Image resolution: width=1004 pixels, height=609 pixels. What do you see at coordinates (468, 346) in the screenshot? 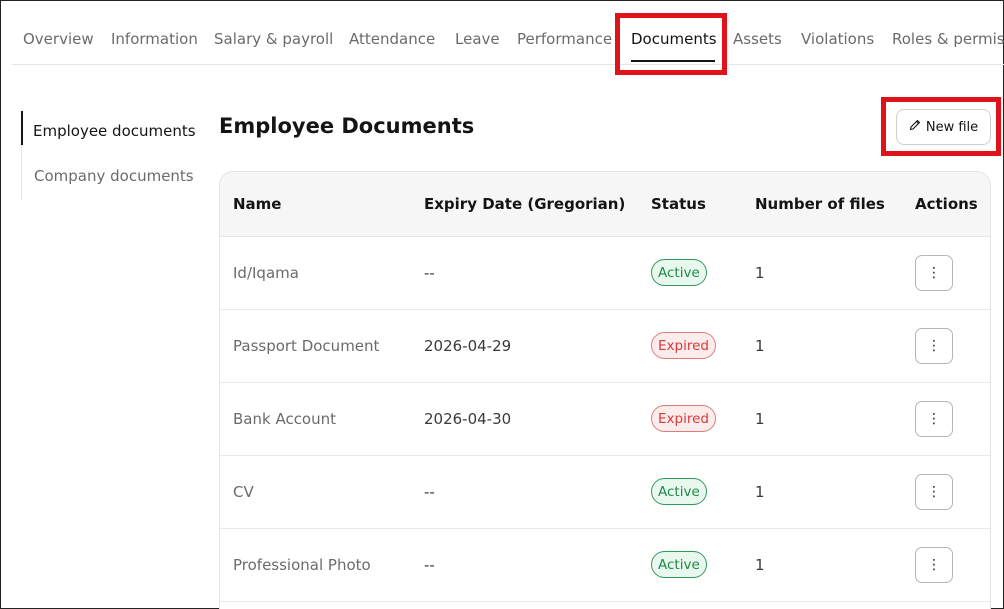
I see `expiry-date: 2026-04-29` at bounding box center [468, 346].